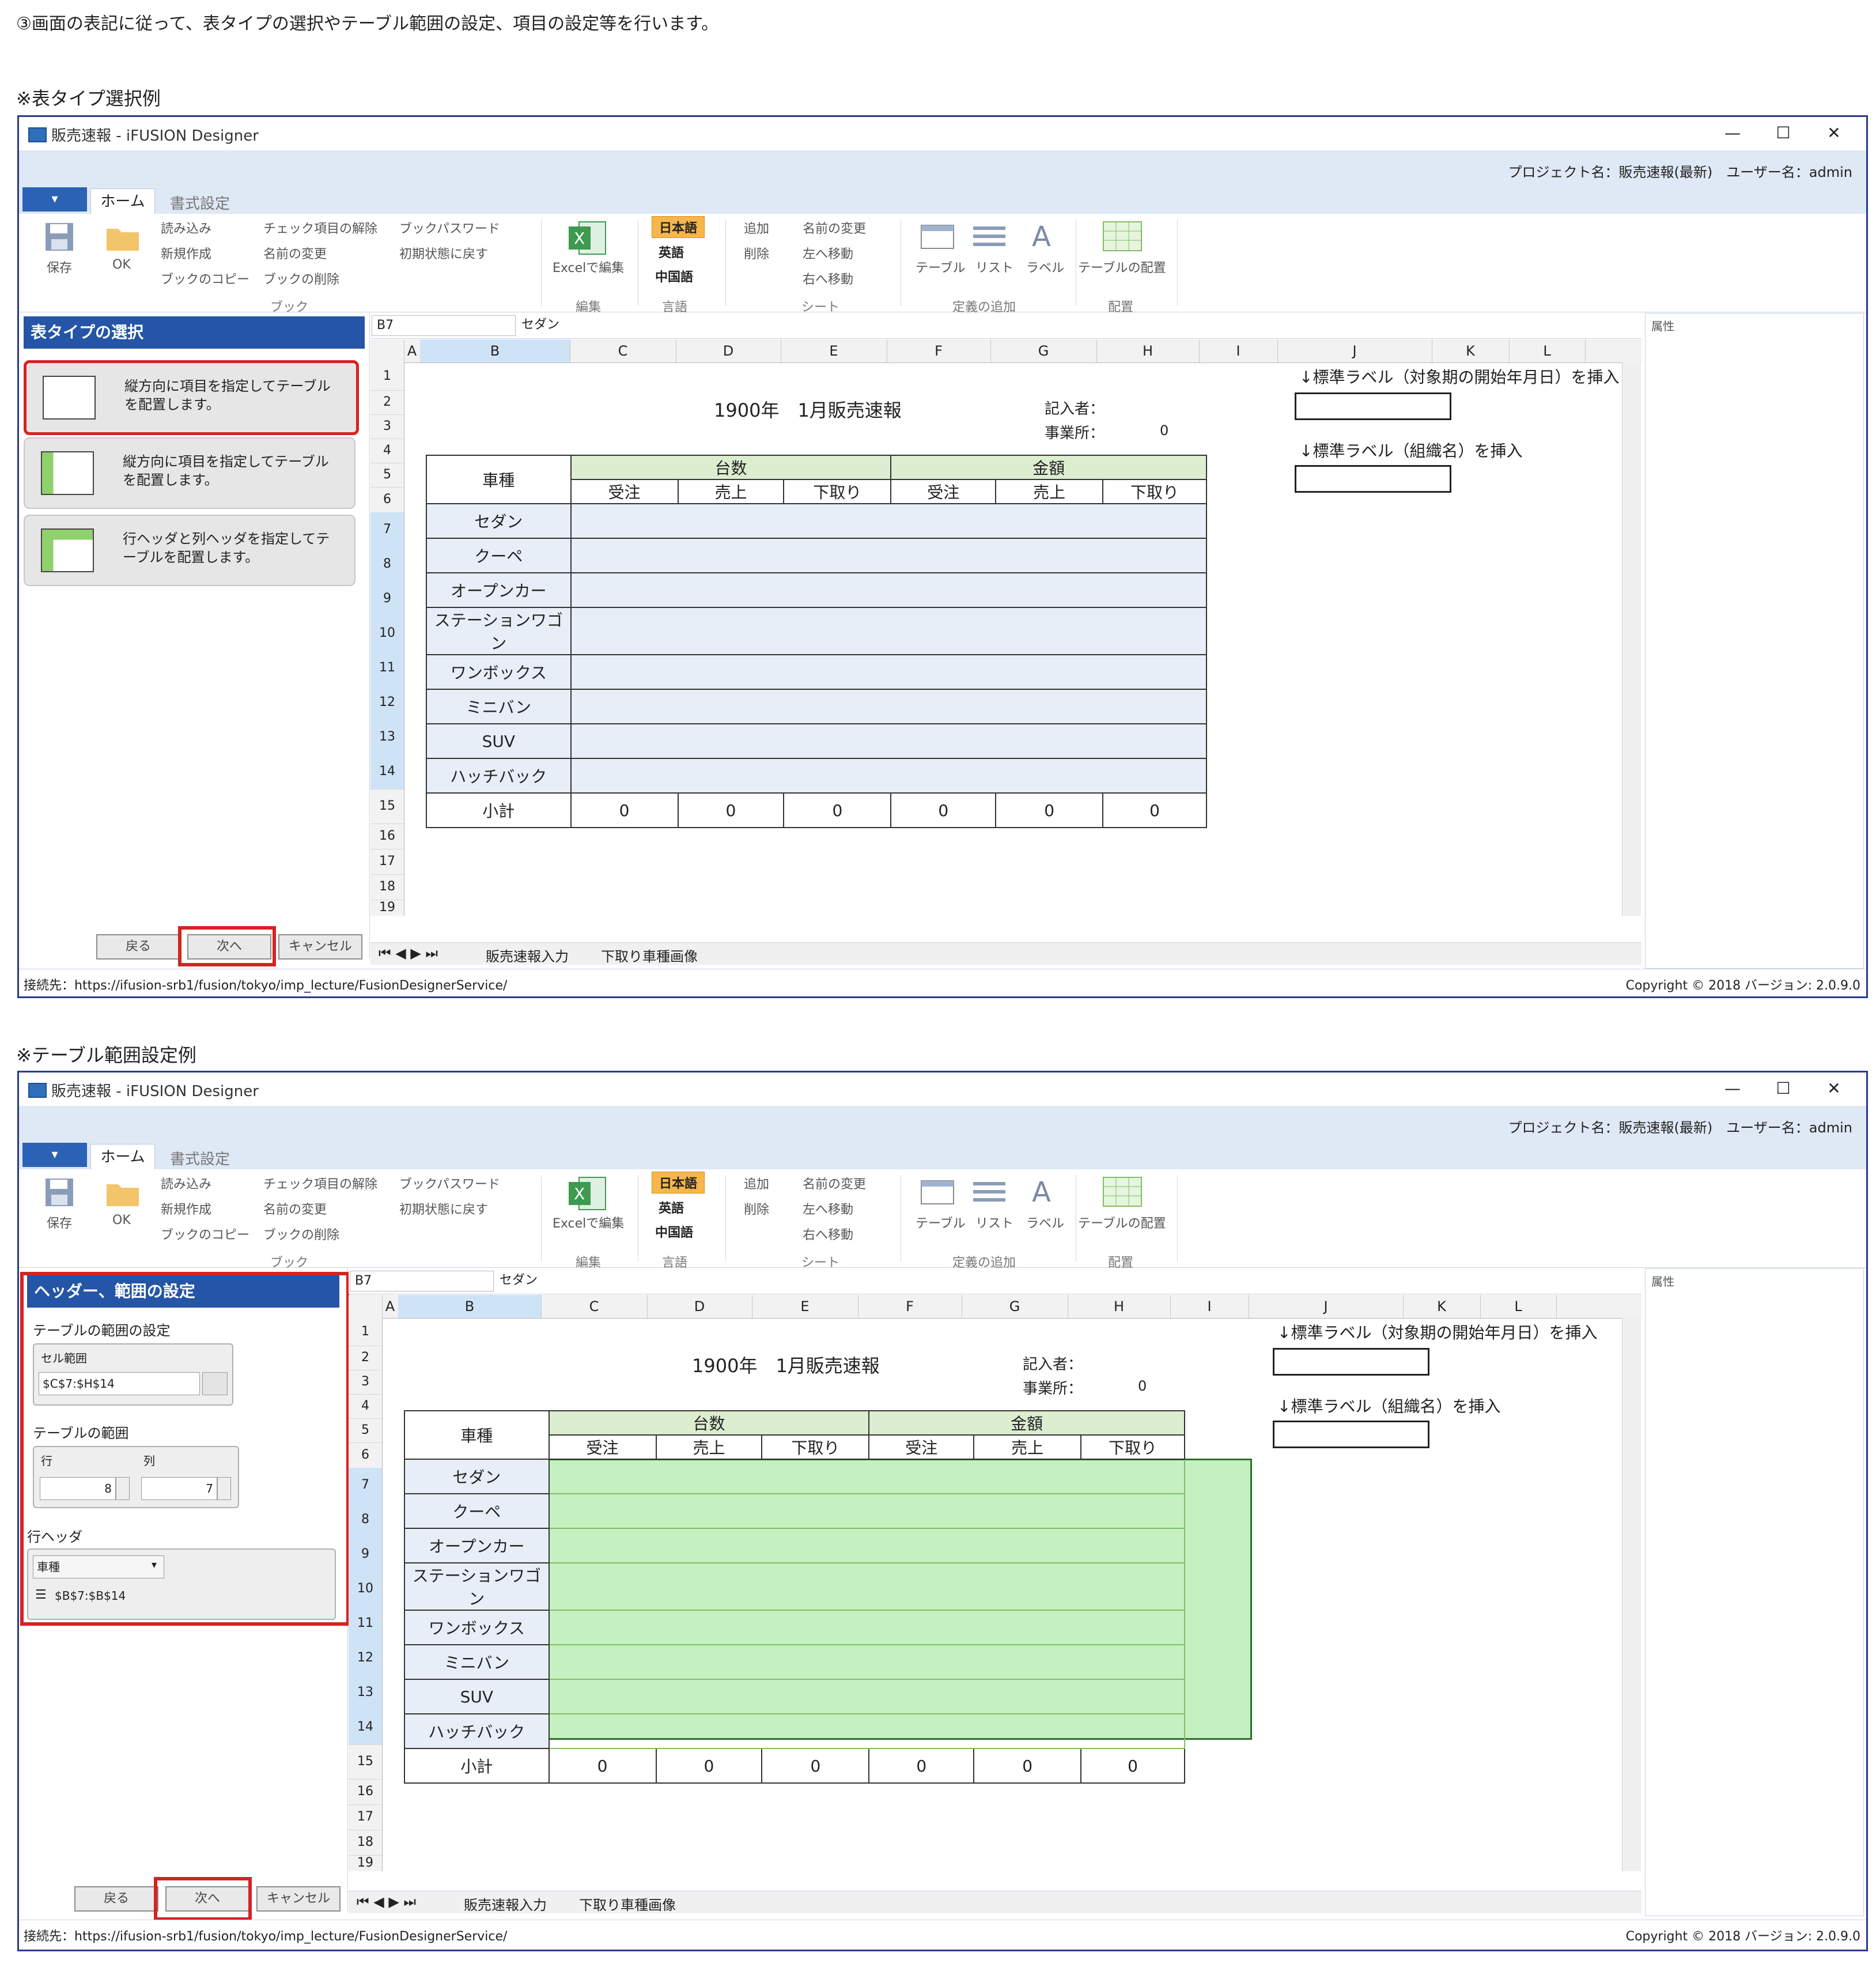 The image size is (1876, 1964). I want to click on row-number: 1, so click(387, 376).